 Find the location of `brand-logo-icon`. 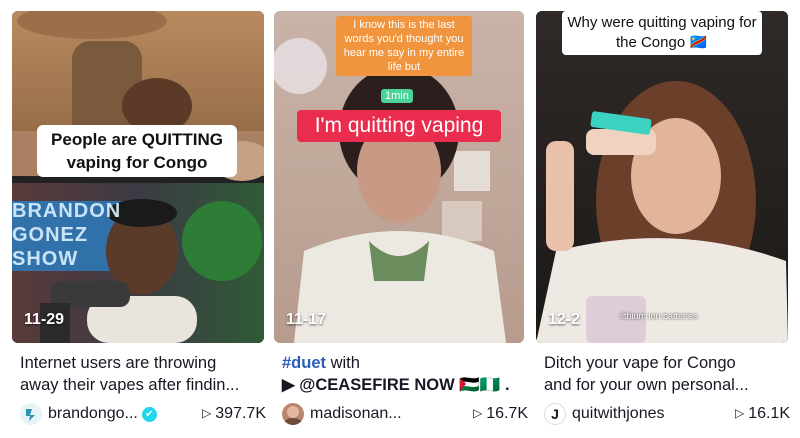

brand-logo-icon is located at coordinates (30, 415).